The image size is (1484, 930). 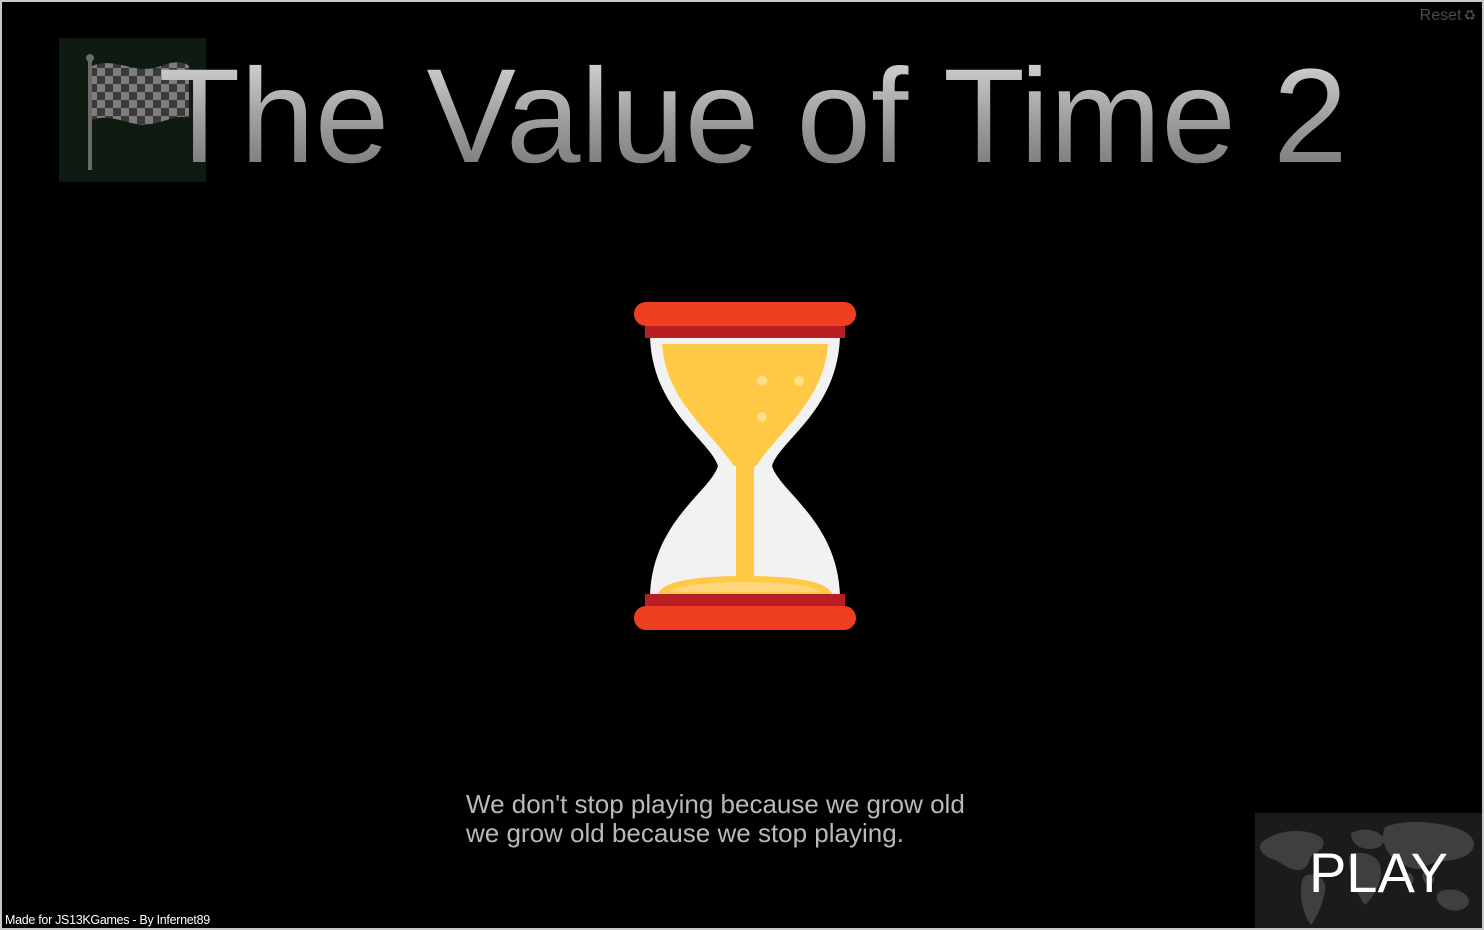 What do you see at coordinates (1469, 15) in the screenshot?
I see `recycle-icon: ♻` at bounding box center [1469, 15].